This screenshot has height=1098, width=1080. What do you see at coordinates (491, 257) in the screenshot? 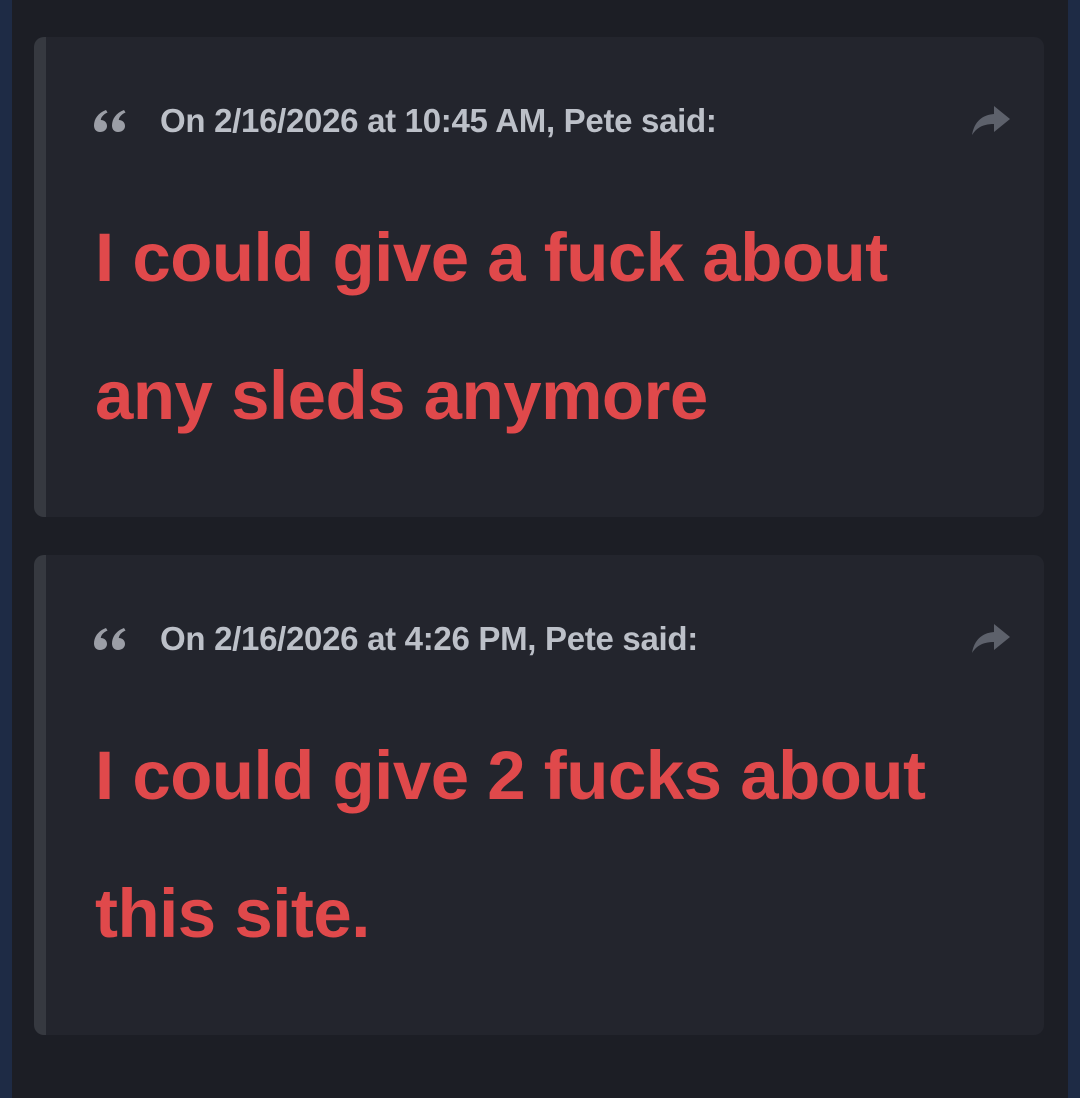
I see `quote-text-line: I could give a fuck about` at bounding box center [491, 257].